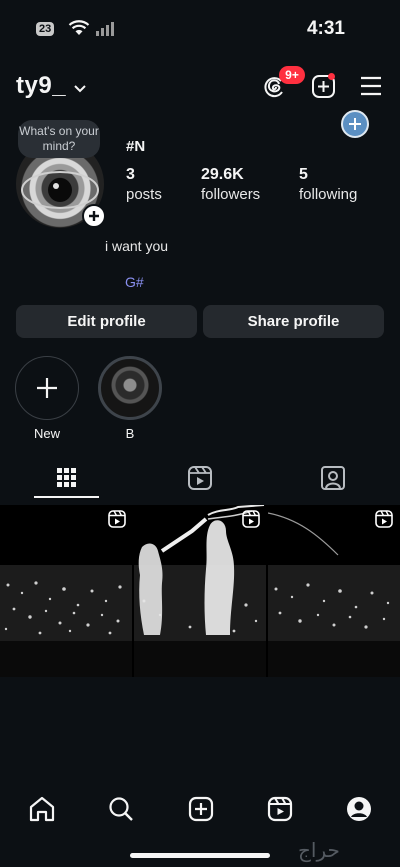 This screenshot has width=400, height=867. Describe the element at coordinates (231, 194) in the screenshot. I see `followers-label: followers` at that location.